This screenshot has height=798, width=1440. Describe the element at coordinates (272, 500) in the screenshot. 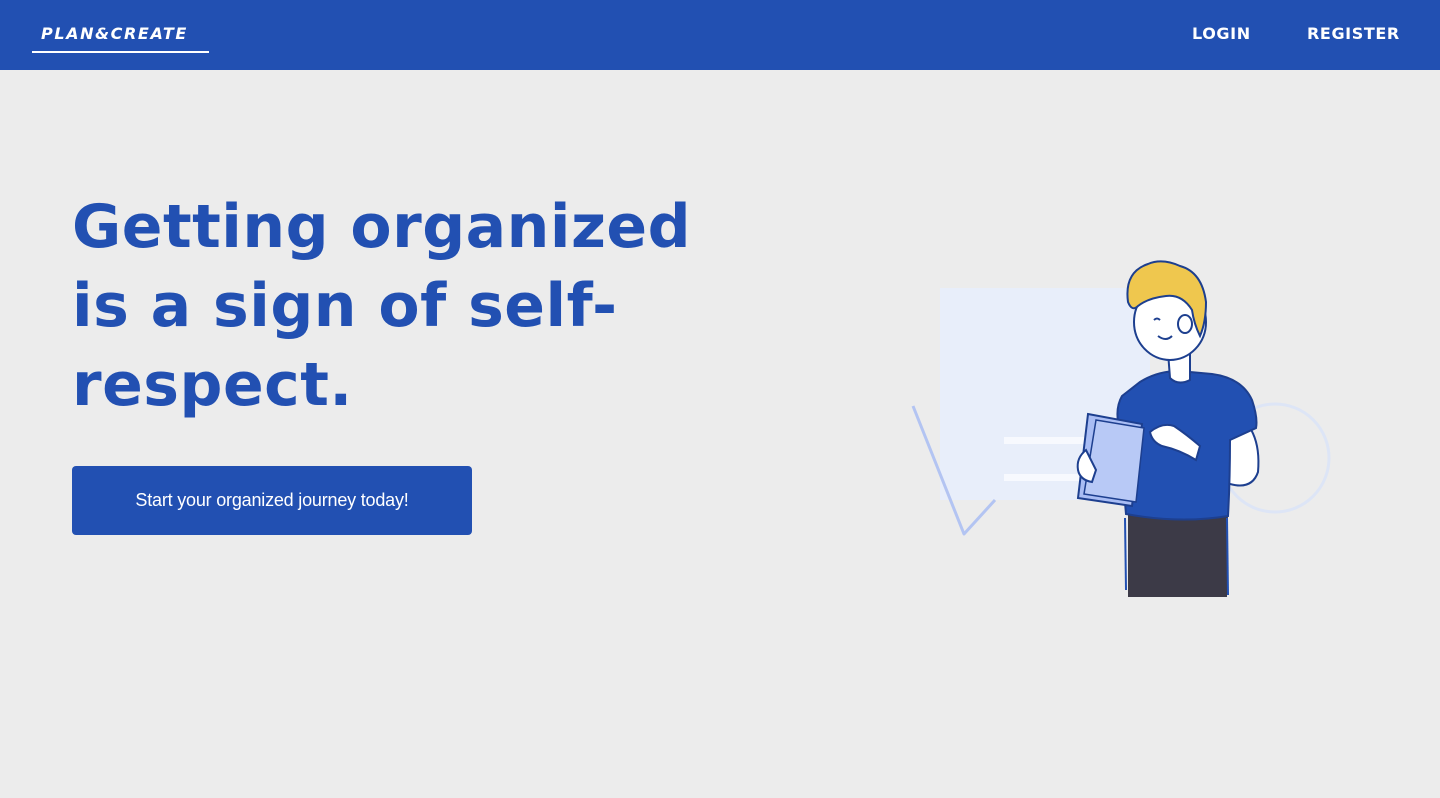

I see `start-journey-button: Start your organized journey today!` at that location.